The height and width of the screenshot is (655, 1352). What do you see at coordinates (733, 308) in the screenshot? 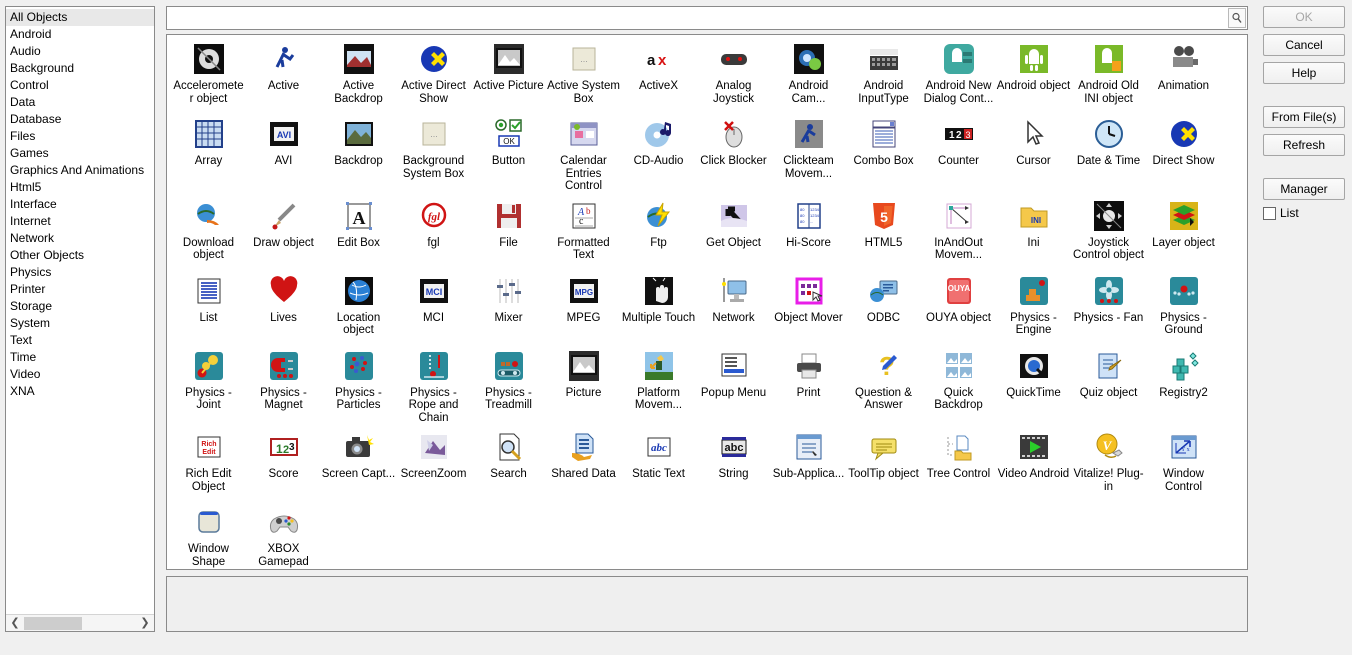
I see `object-item: Network` at bounding box center [733, 308].